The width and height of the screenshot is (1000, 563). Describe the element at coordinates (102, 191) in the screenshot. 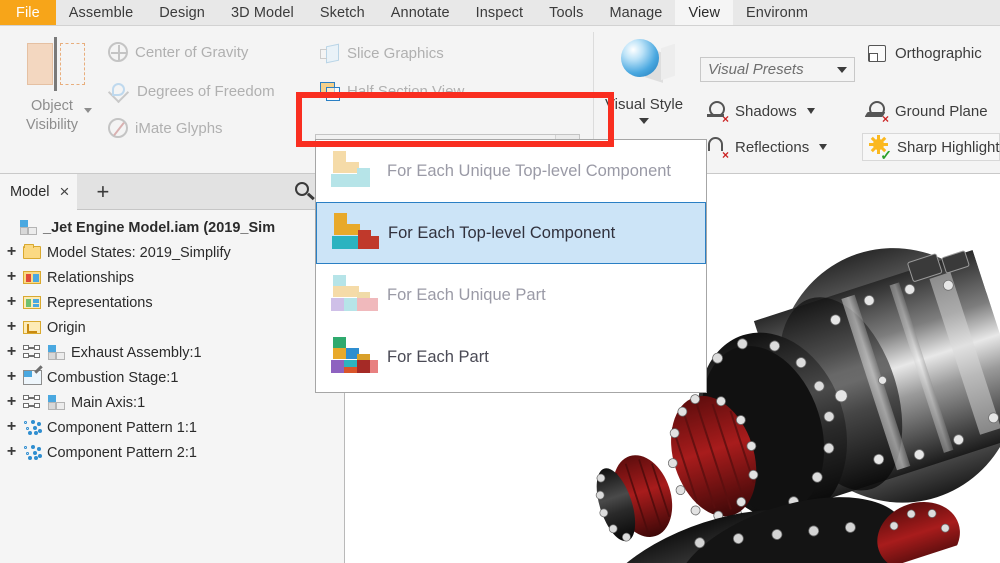

I see `add-tab-icon: +` at that location.